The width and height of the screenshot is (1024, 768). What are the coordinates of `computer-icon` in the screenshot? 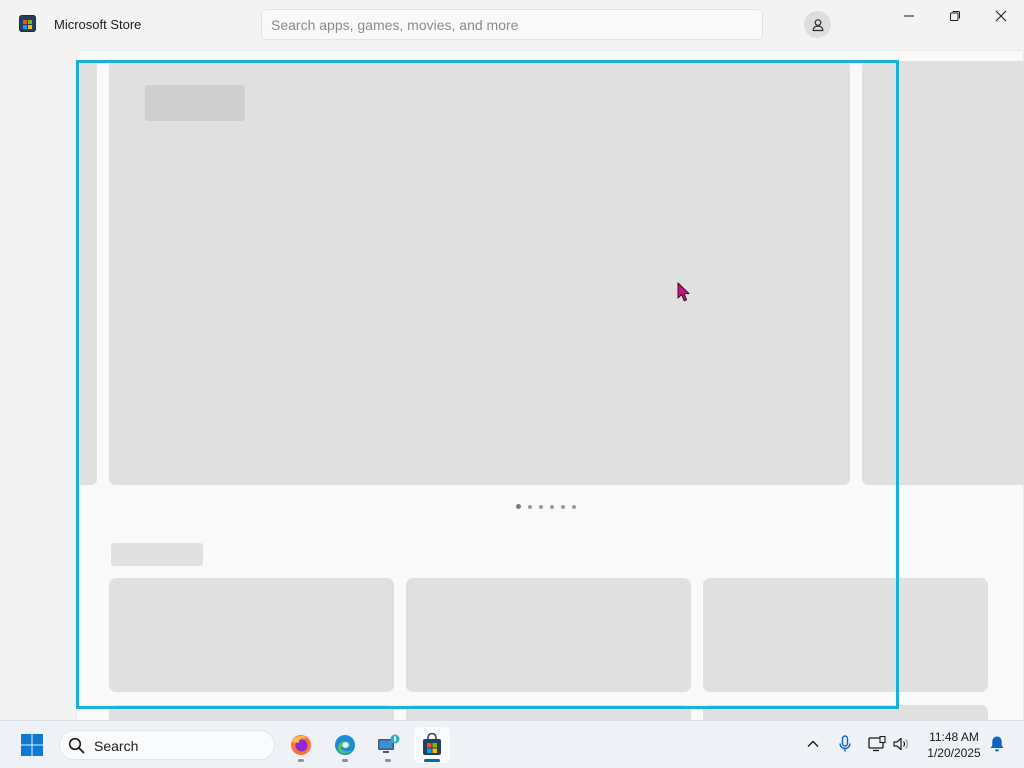 It's located at (389, 743).